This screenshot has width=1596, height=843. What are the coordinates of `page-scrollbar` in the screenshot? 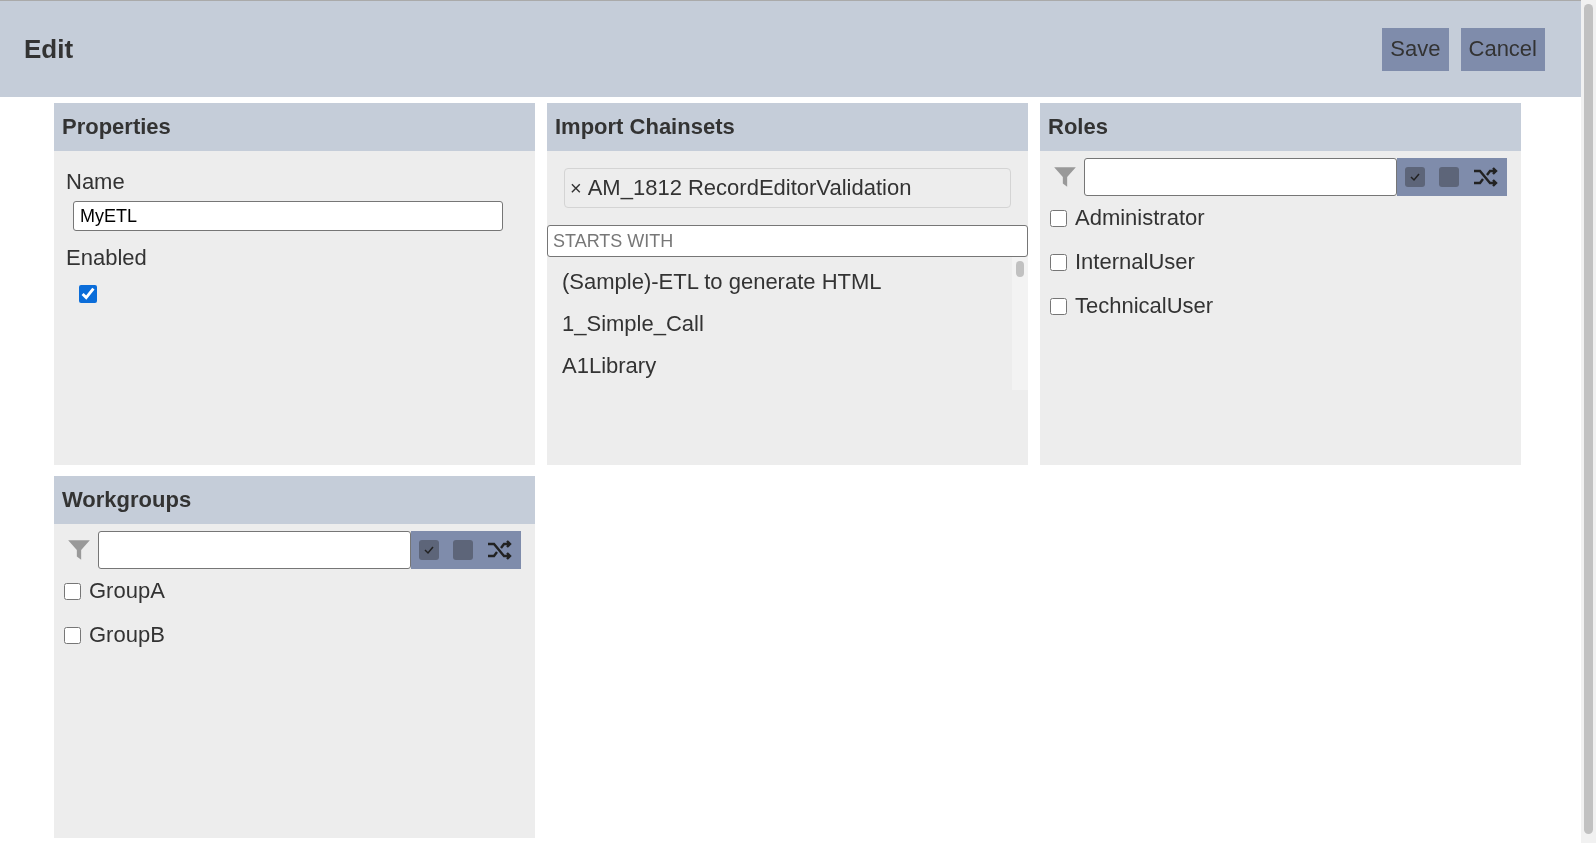 It's located at (1588, 421).